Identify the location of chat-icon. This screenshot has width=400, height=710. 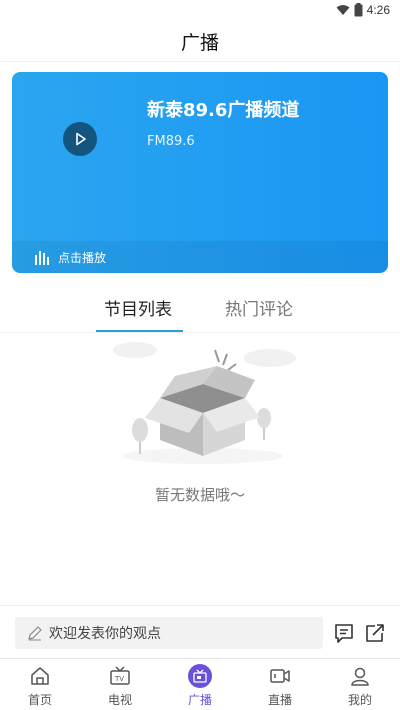
(344, 633).